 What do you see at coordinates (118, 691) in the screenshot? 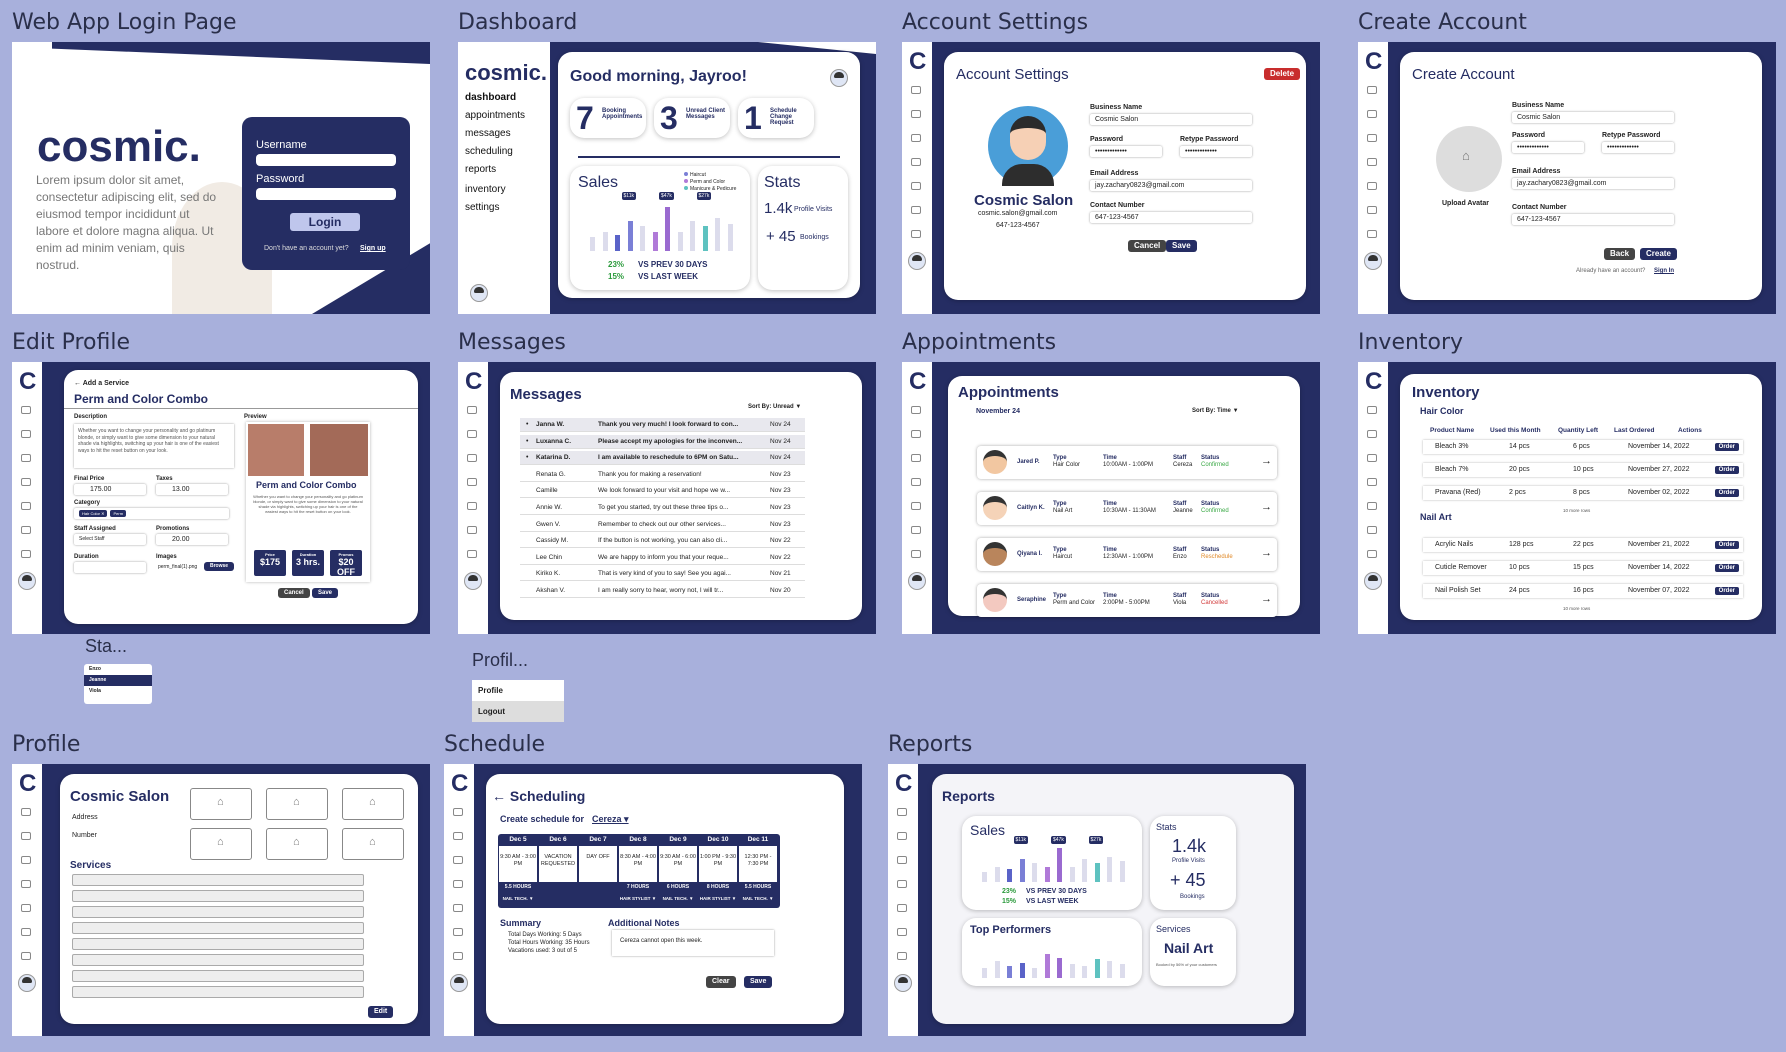
I see `staff-option: Viola` at bounding box center [118, 691].